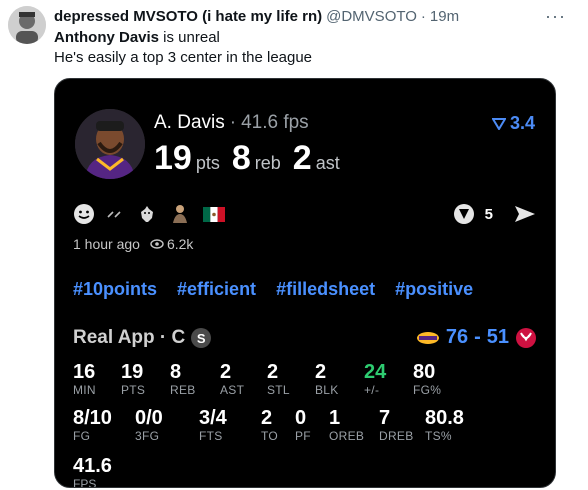 Image resolution: width=588 pixels, height=490 pixels. Describe the element at coordinates (427, 390) in the screenshot. I see `stat-label: FG%` at that location.